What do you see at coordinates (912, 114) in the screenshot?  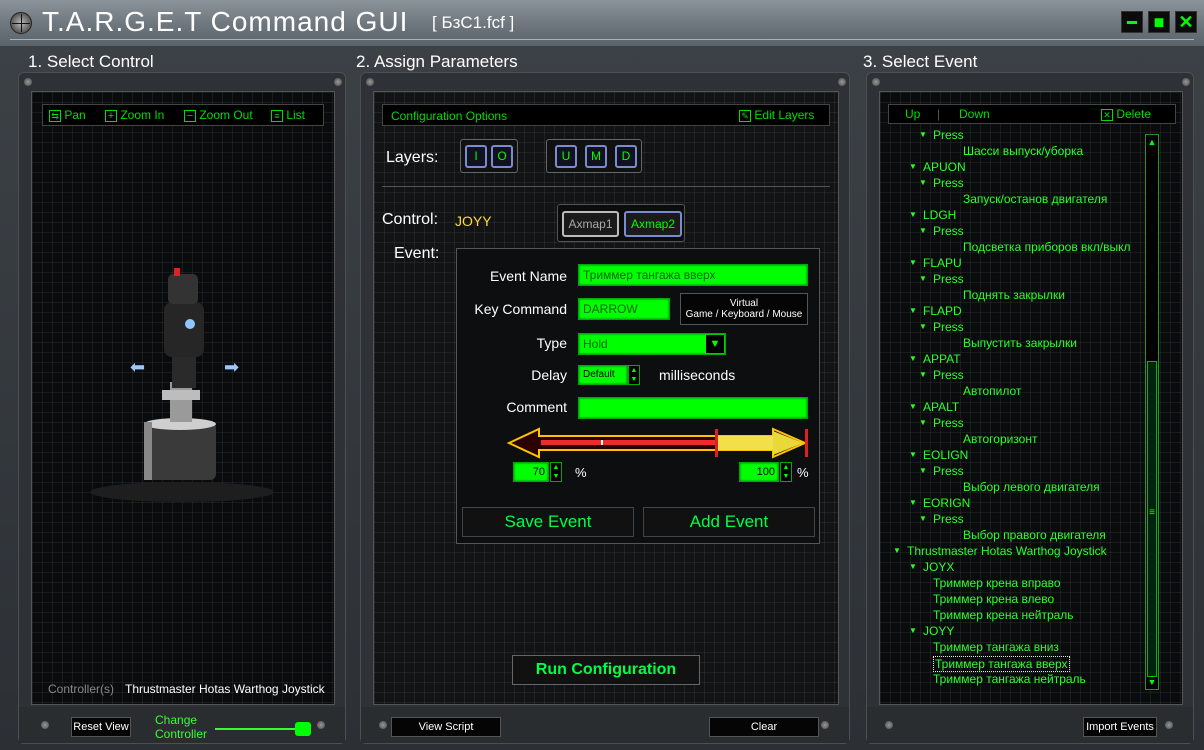 I see `move-up-button: Up` at bounding box center [912, 114].